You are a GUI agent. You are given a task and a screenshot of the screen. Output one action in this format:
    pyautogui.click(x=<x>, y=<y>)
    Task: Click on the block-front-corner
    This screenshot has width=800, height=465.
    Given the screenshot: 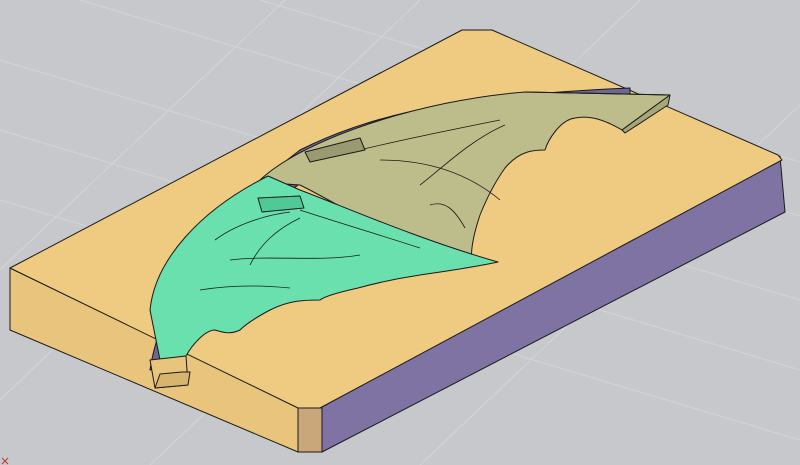 What is the action you would take?
    pyautogui.click(x=310, y=429)
    